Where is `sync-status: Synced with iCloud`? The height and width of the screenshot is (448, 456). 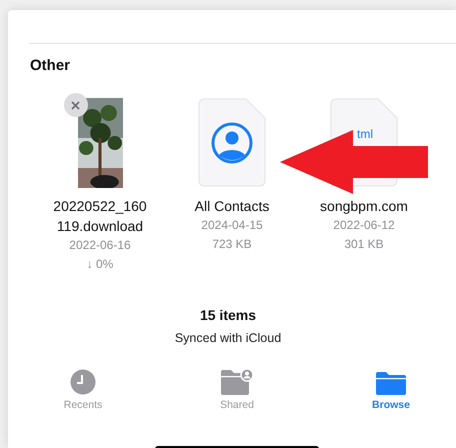
sync-status: Synced with iCloud is located at coordinates (228, 338).